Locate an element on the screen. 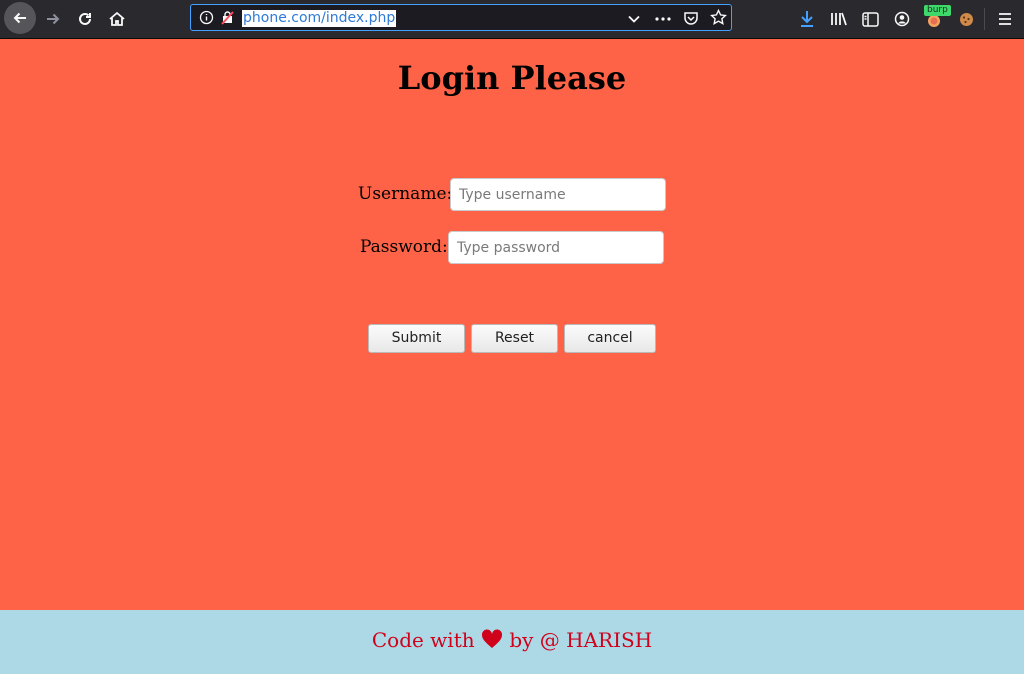  username-input is located at coordinates (558, 194).